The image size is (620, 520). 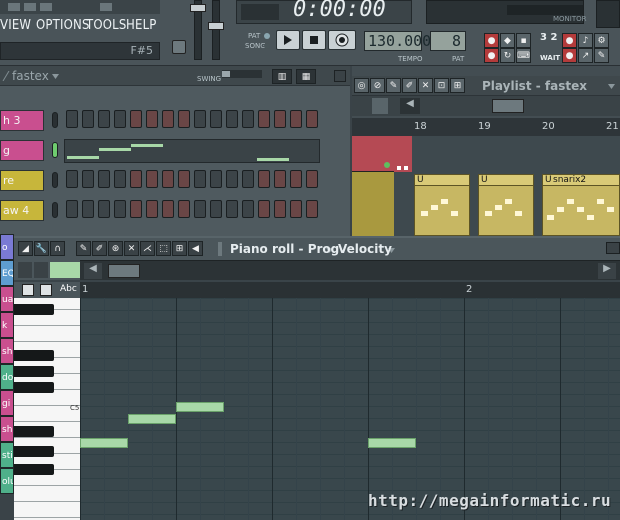 What do you see at coordinates (68, 289) in the screenshot?
I see `abc-label: Abc` at bounding box center [68, 289].